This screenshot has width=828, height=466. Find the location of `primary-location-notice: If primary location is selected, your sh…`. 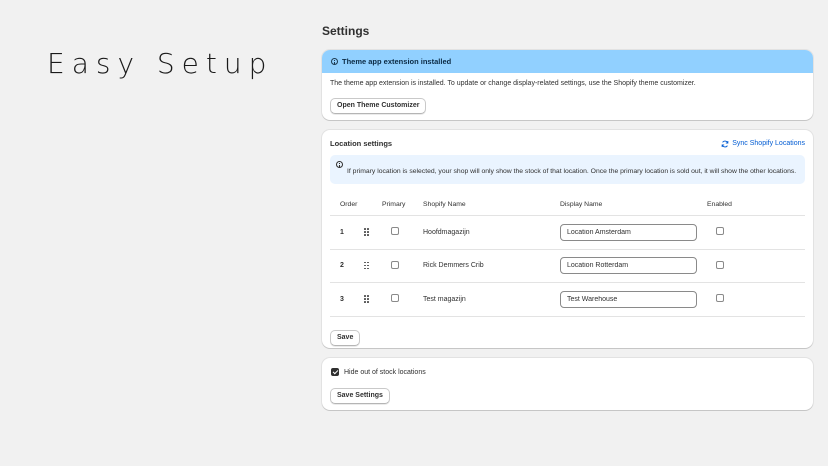

primary-location-notice: If primary location is selected, your sh… is located at coordinates (567, 169).